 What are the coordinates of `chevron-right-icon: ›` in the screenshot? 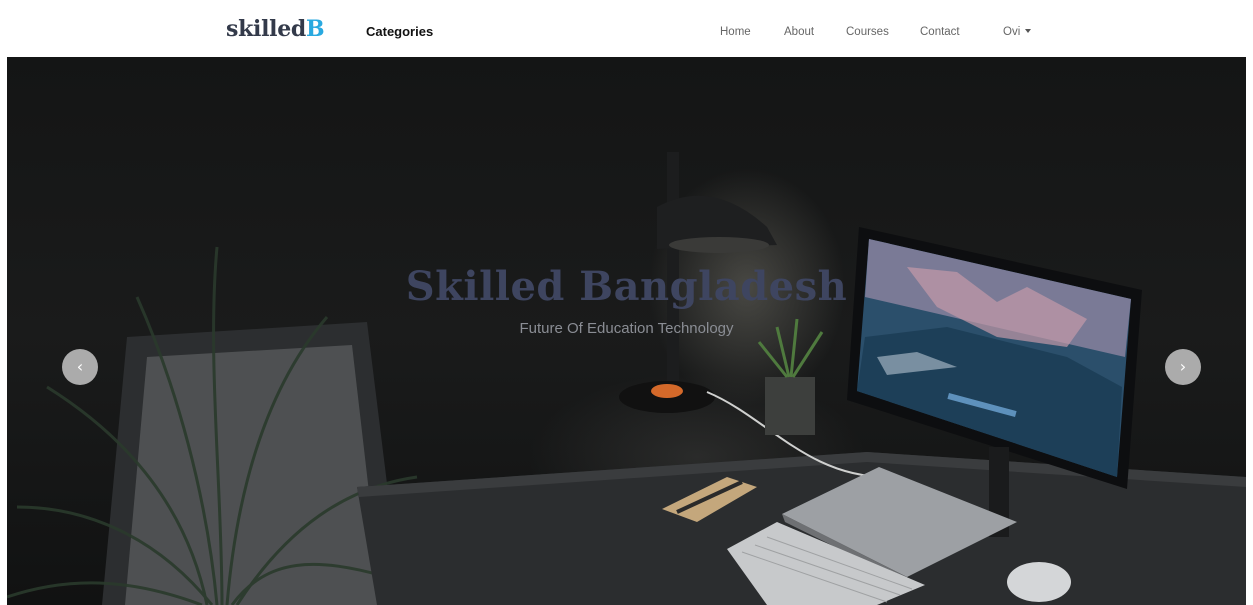 It's located at (1183, 366).